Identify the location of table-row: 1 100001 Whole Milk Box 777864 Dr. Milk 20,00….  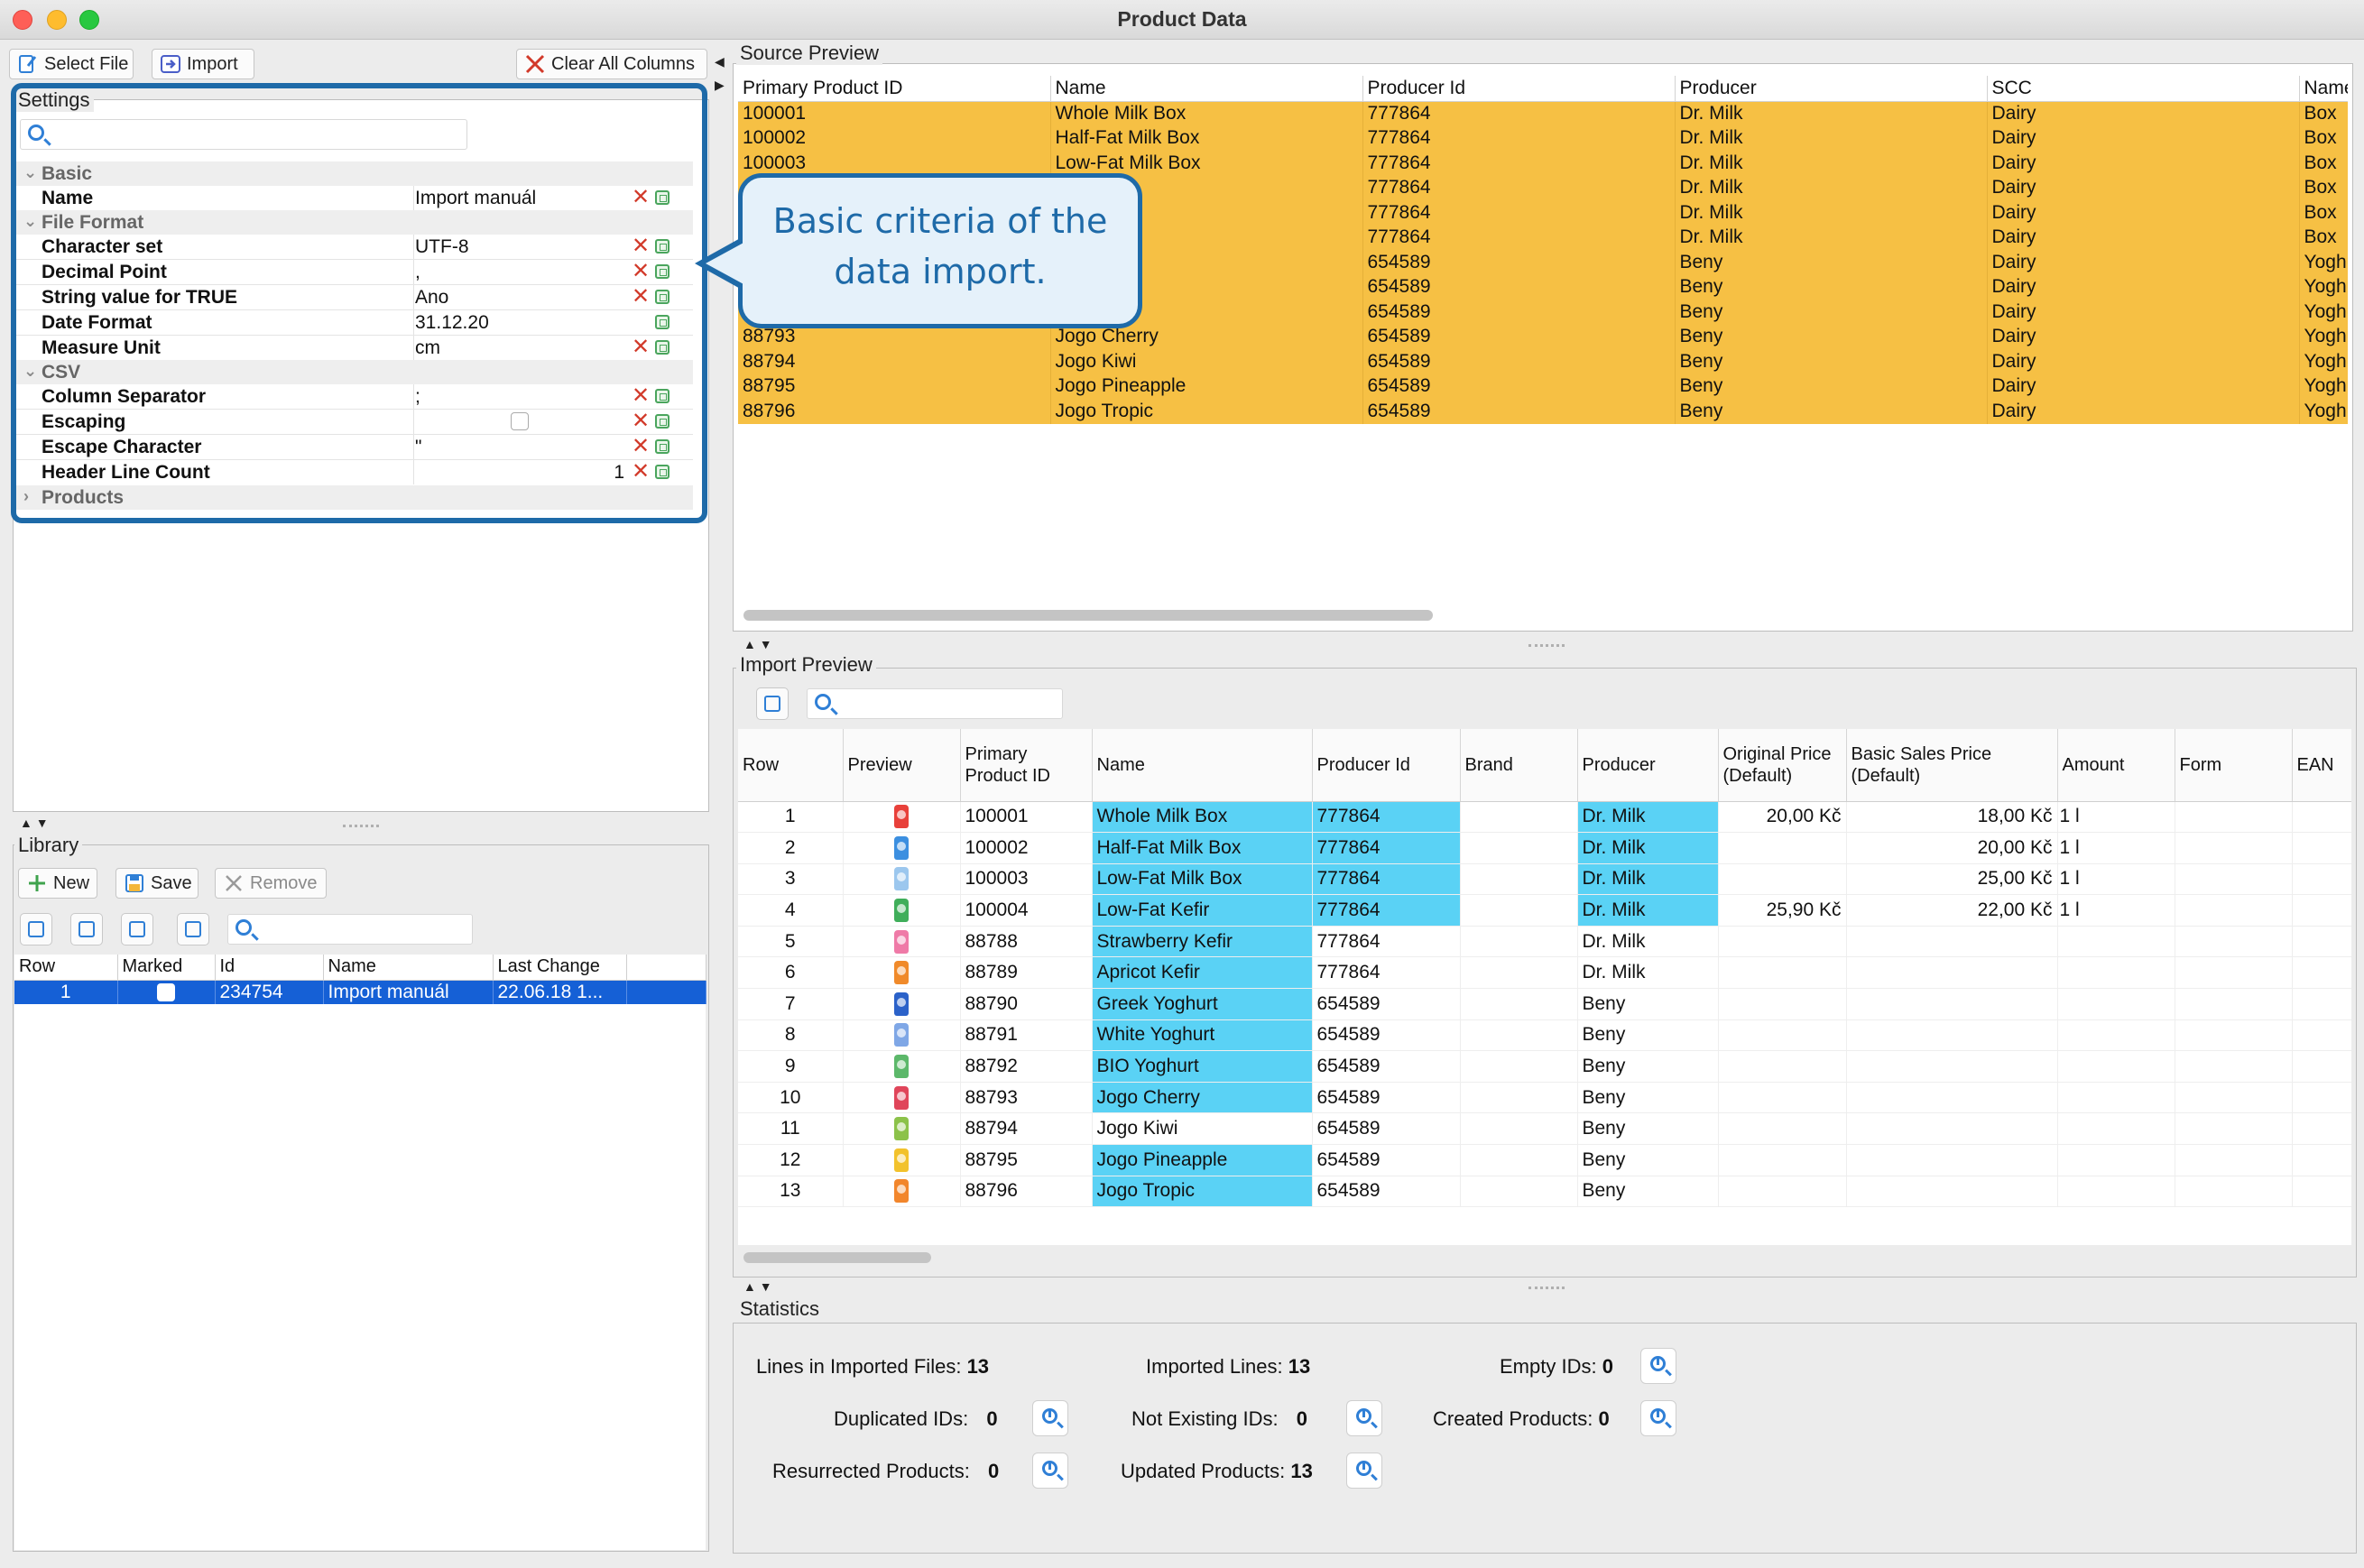
(1544, 817).